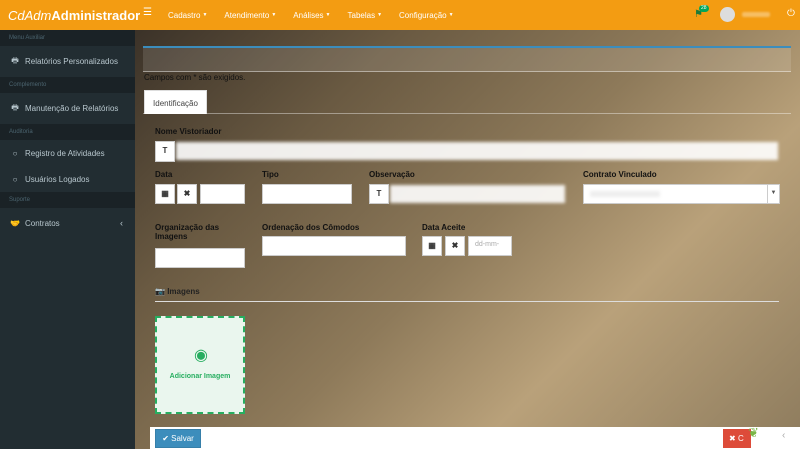  Describe the element at coordinates (171, 236) in the screenshot. I see `label-line: Imagens` at that location.